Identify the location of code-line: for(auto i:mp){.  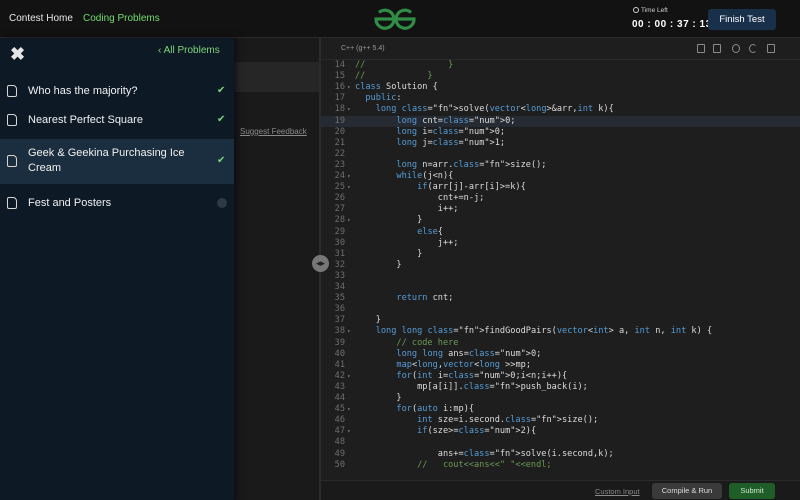
(435, 409).